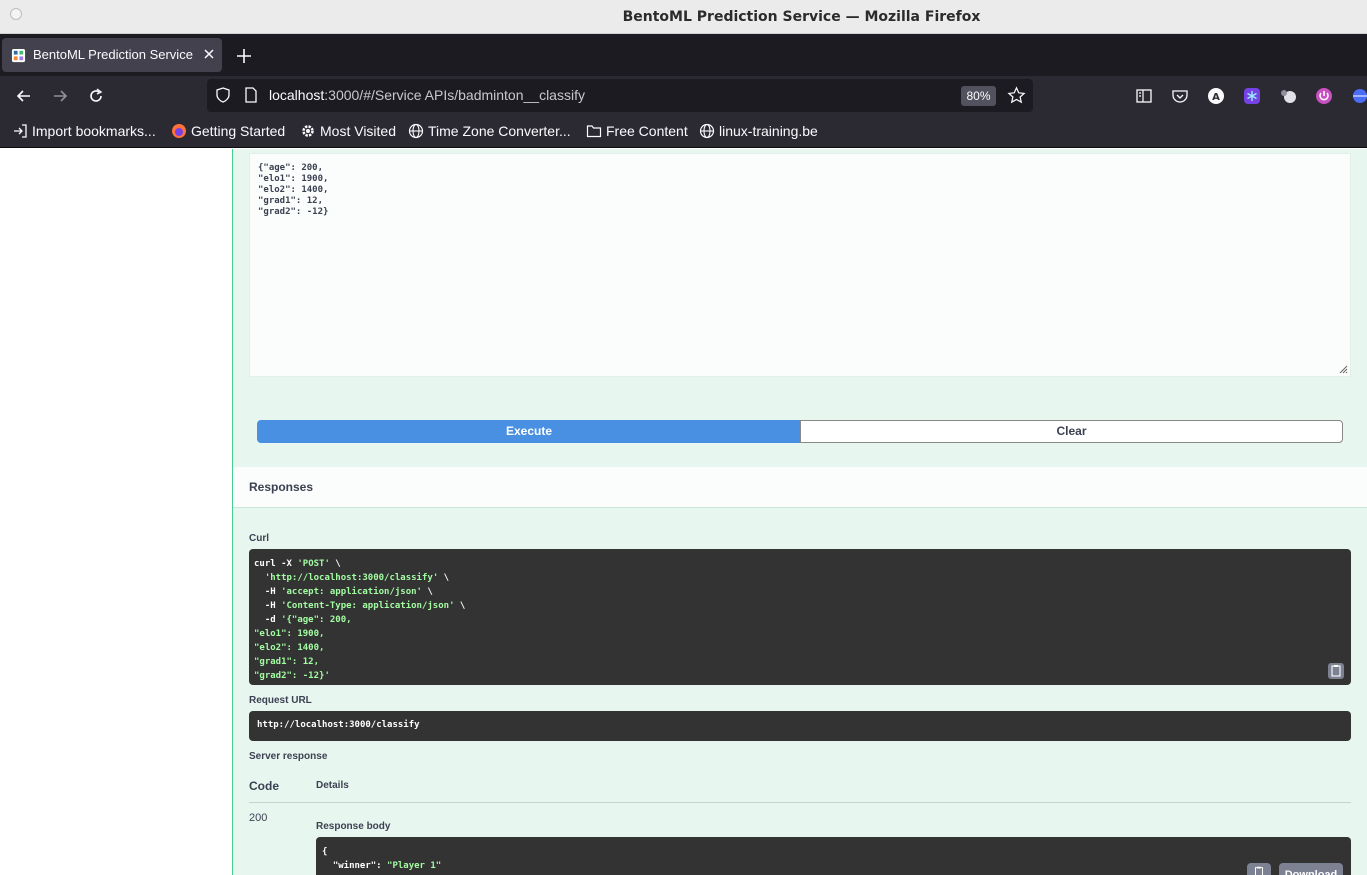 The width and height of the screenshot is (1367, 875). I want to click on curl-line: -d '{"age": 200,, so click(303, 620).